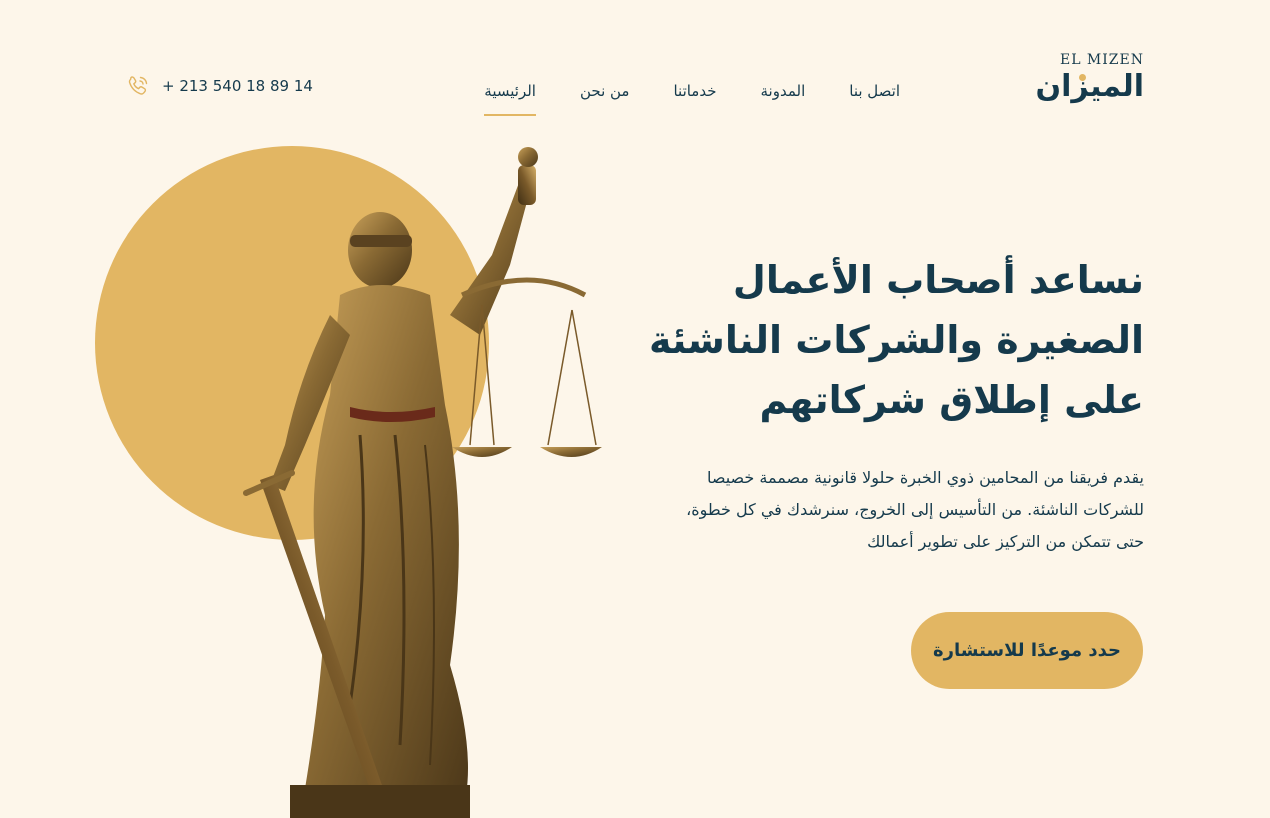 This screenshot has width=1270, height=818. What do you see at coordinates (510, 97) in the screenshot?
I see `nav-item-home: الرئيسية` at bounding box center [510, 97].